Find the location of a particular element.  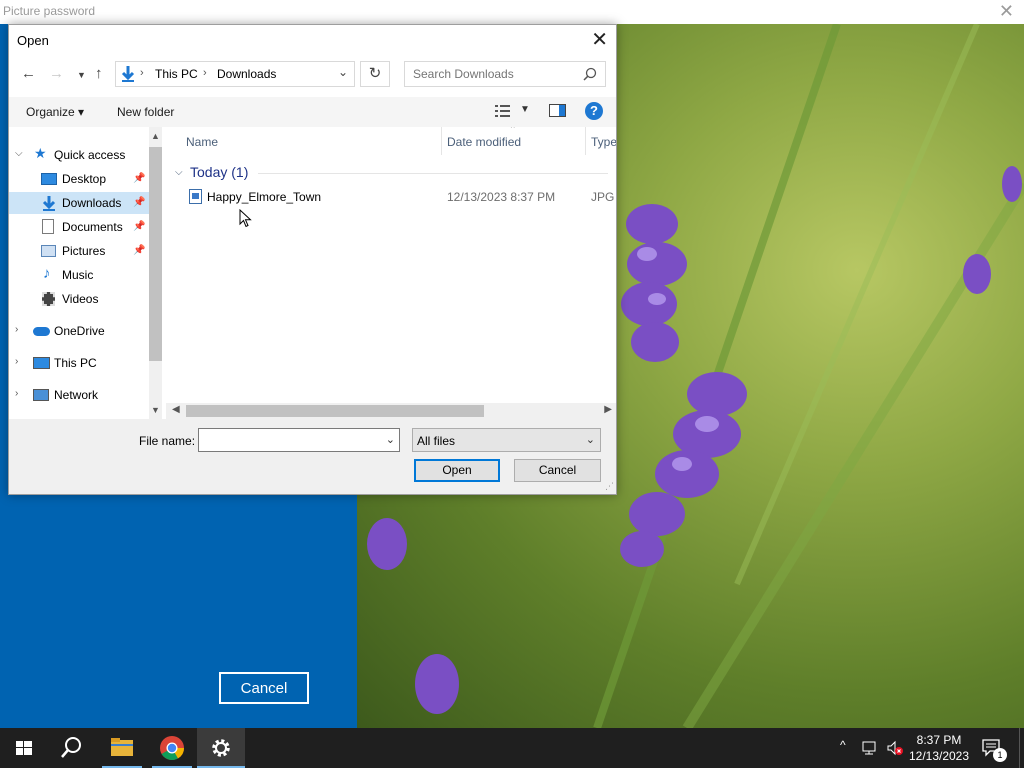

search-input is located at coordinates (491, 74).